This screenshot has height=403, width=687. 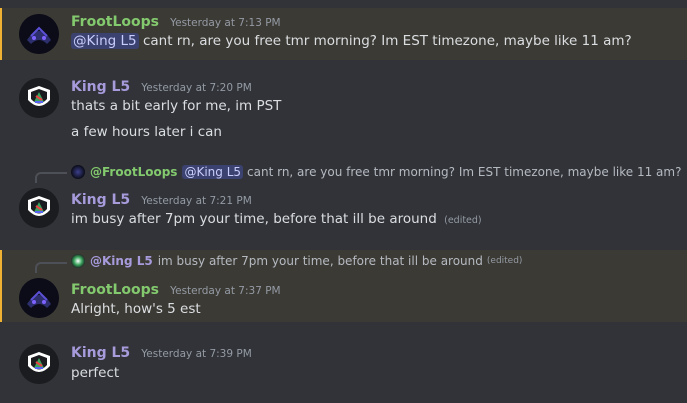 I want to click on timestamp: Yesterday at 7:21 PM, so click(x=196, y=201).